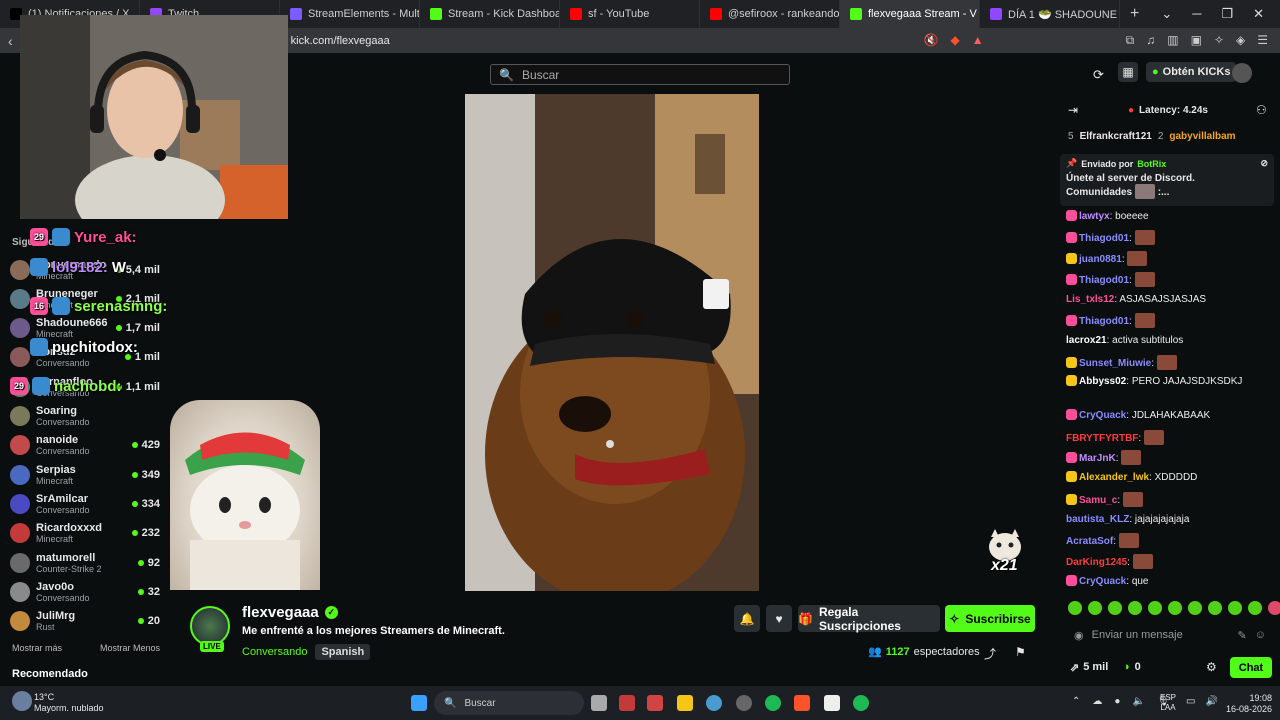 This screenshot has width=1280, height=720. Describe the element at coordinates (85, 416) in the screenshot. I see `sidebar-channel-item: Soaring Conversando` at that location.